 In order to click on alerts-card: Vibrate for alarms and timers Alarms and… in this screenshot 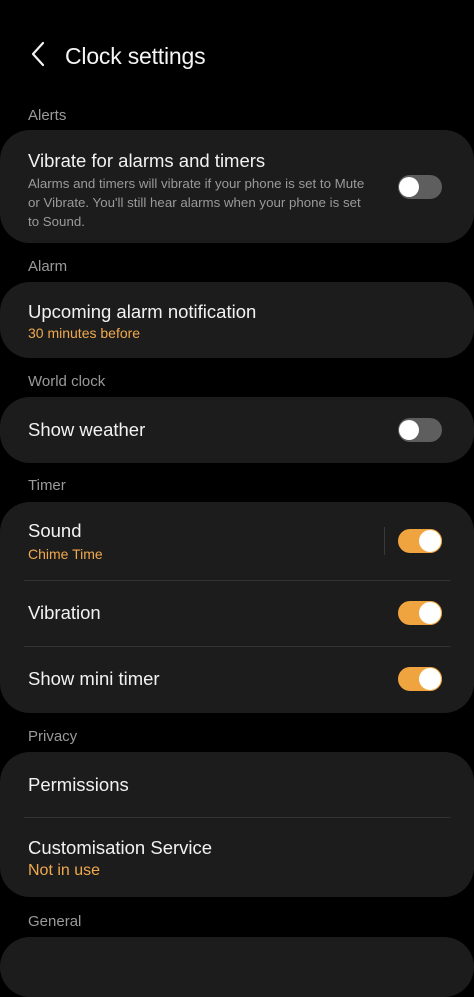, I will do `click(237, 186)`.